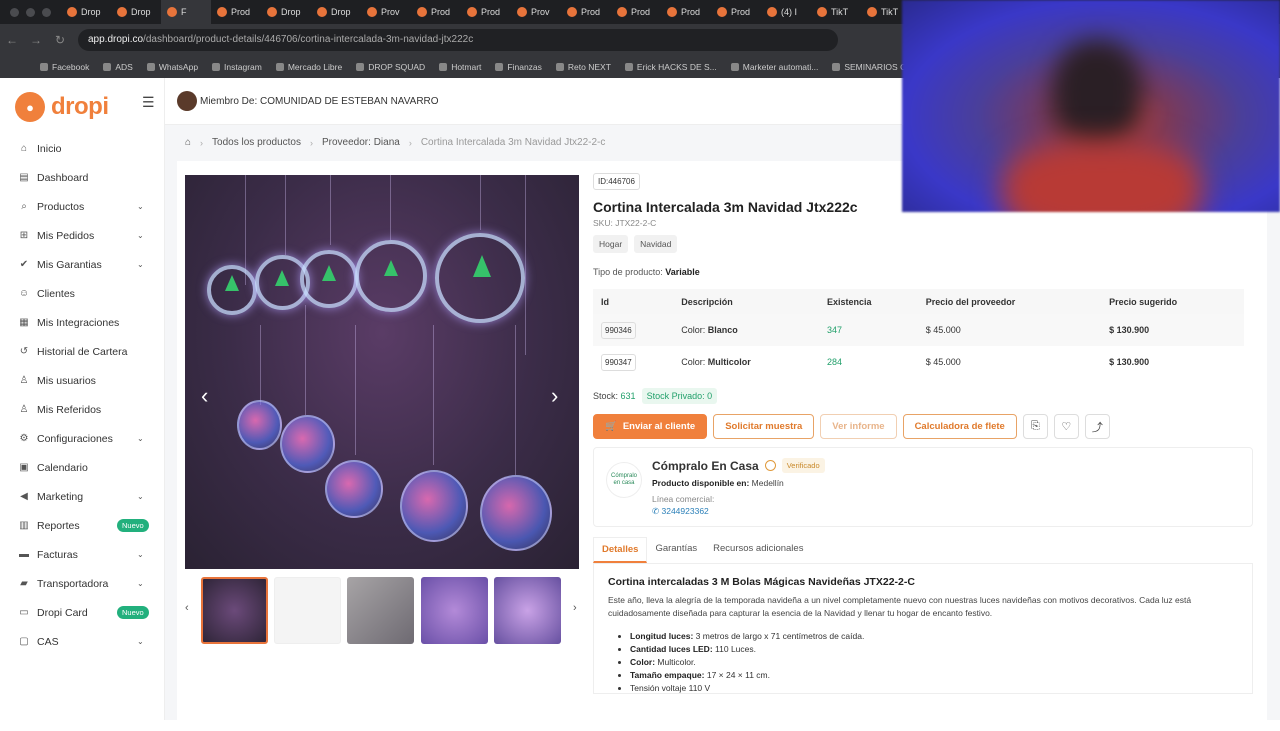 The width and height of the screenshot is (1280, 731). I want to click on view-report-button: Ver informe, so click(858, 426).